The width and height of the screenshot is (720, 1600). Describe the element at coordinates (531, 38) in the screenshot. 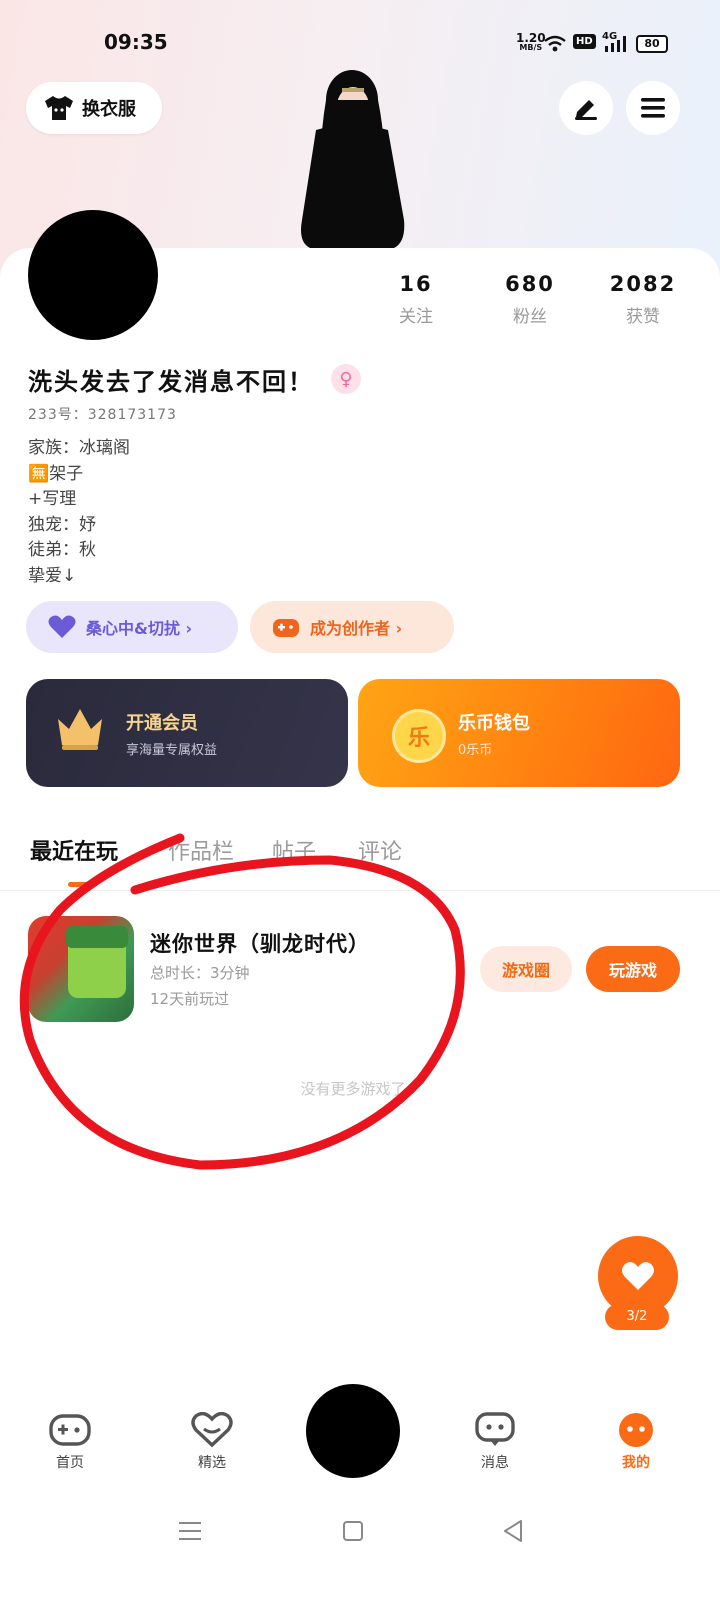

I see `net-speed-value: 1.20` at that location.